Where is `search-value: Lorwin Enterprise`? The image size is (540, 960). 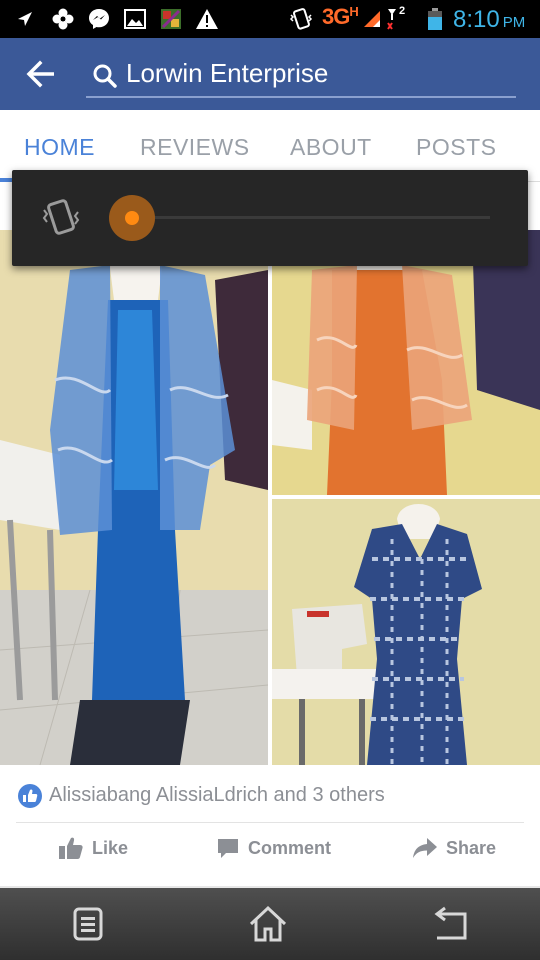 search-value: Lorwin Enterprise is located at coordinates (227, 73).